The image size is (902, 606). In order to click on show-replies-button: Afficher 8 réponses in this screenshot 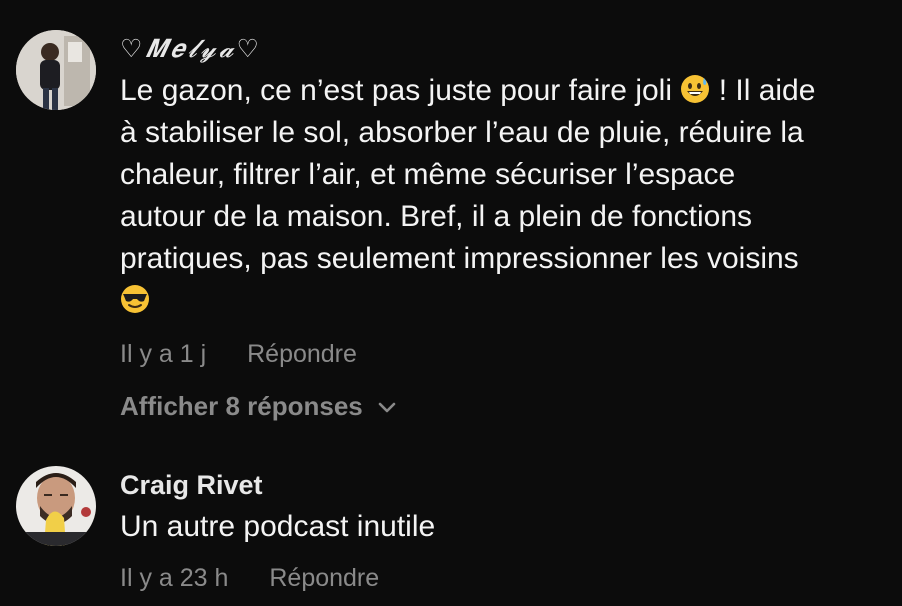, I will do `click(258, 406)`.